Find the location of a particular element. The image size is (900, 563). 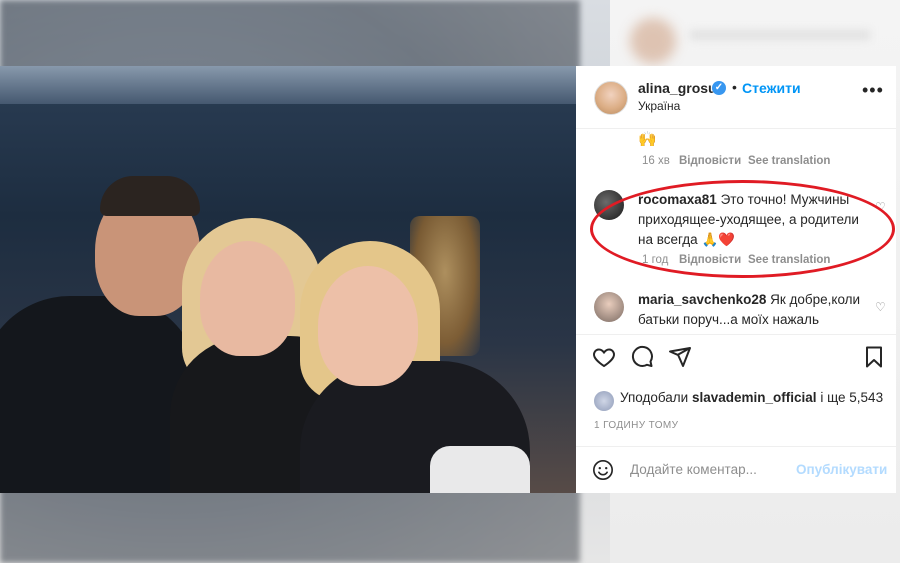

liker-username: slavademin_official is located at coordinates (754, 397).